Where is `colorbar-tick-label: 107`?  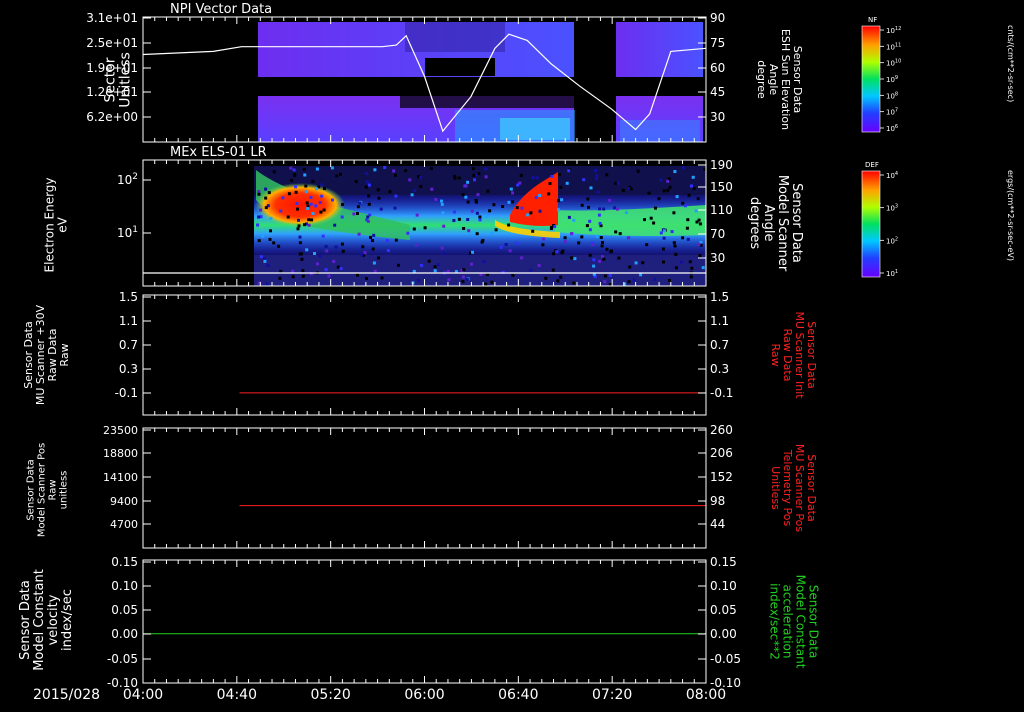
colorbar-tick-label: 107 is located at coordinates (892, 112).